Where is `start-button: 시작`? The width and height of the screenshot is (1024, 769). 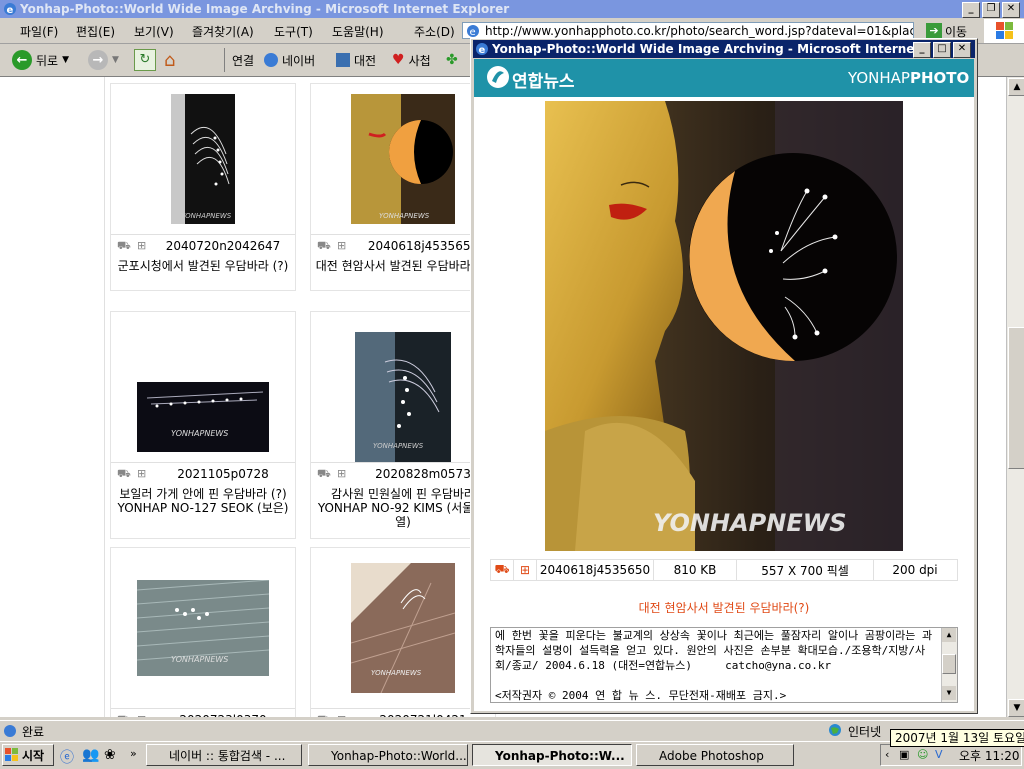 start-button: 시작 is located at coordinates (28, 755).